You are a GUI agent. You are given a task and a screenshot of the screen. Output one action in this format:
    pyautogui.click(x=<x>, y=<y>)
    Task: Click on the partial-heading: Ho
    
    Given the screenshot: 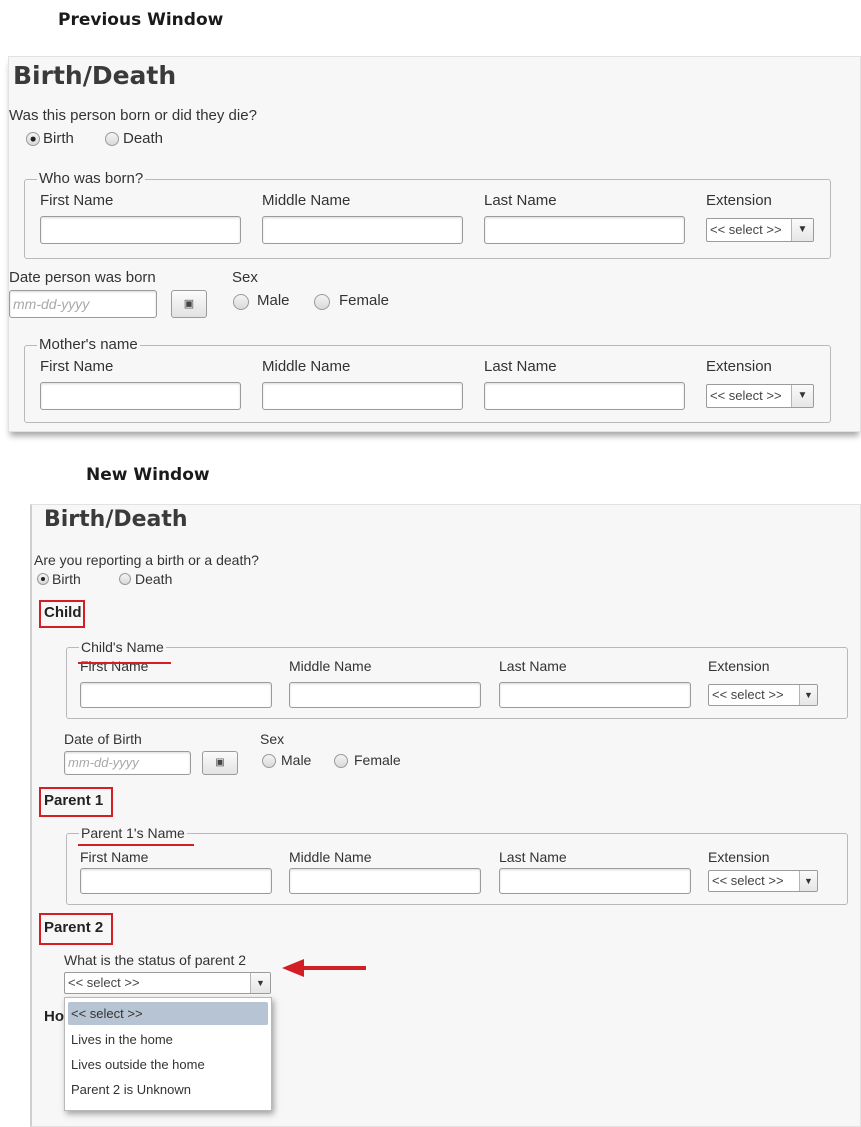 What is the action you would take?
    pyautogui.click(x=54, y=1016)
    